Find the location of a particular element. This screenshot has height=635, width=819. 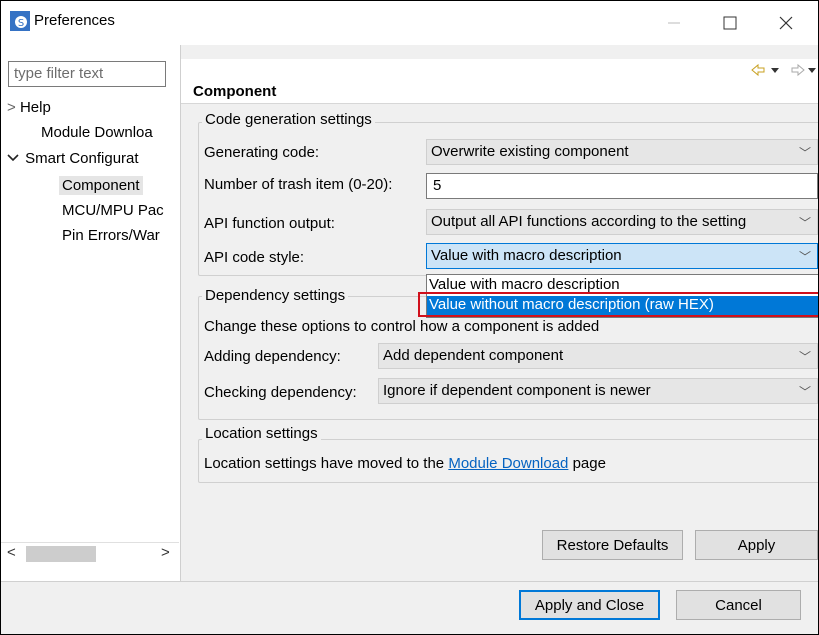

svg-text: S is located at coordinates (21, 23).